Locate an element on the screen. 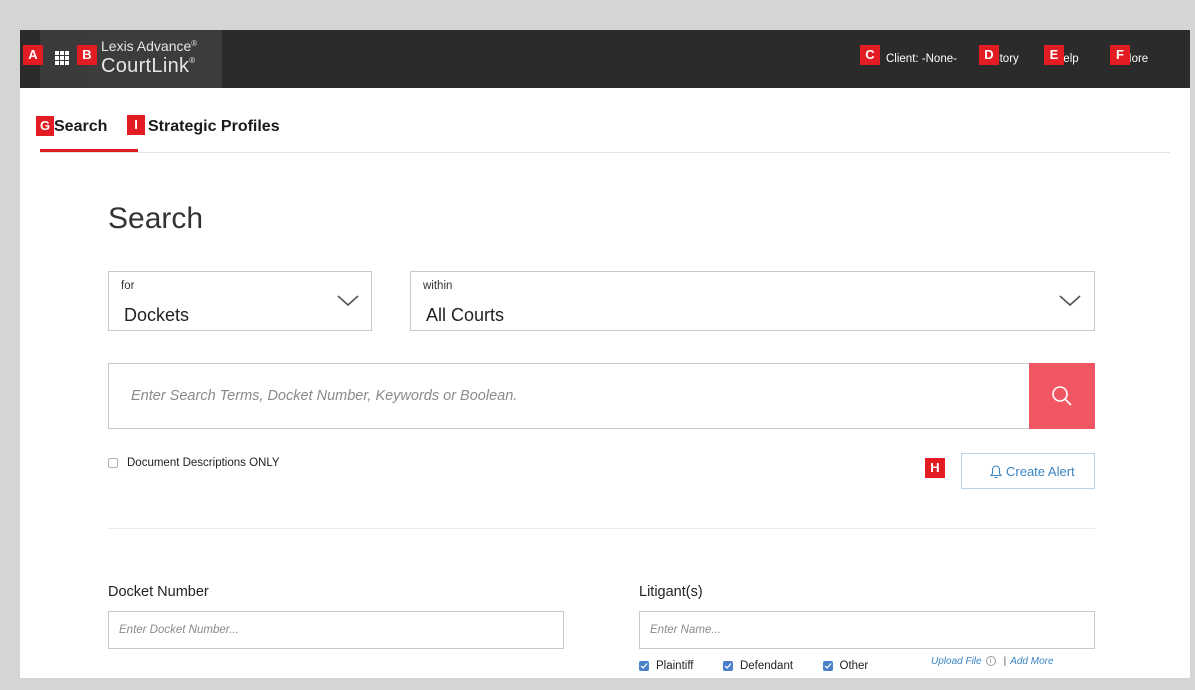 The width and height of the screenshot is (1195, 690). document-descriptions-option: Document Descriptions ONLY is located at coordinates (194, 462).